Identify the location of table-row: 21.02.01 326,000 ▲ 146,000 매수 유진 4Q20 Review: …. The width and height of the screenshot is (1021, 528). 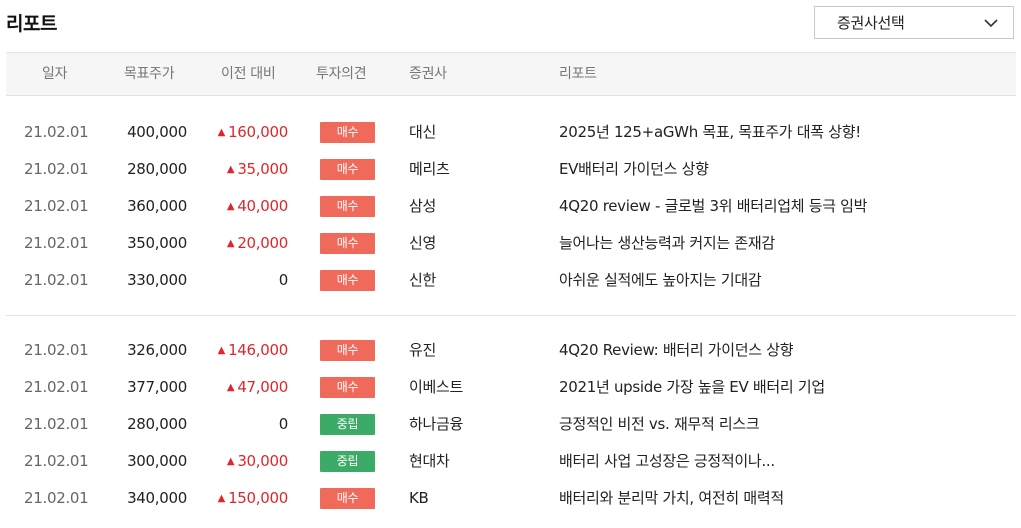
(511, 350).